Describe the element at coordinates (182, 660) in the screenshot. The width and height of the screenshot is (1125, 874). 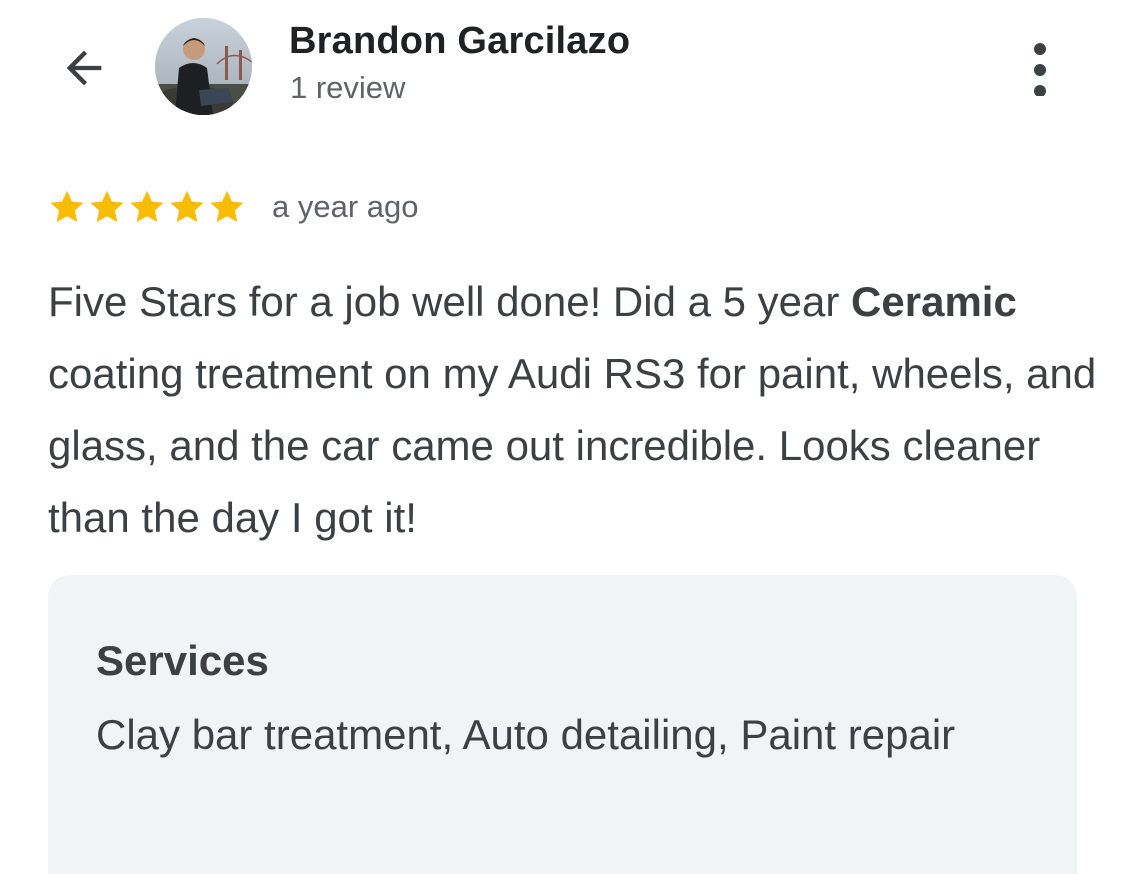
I see `services-title: Services` at that location.